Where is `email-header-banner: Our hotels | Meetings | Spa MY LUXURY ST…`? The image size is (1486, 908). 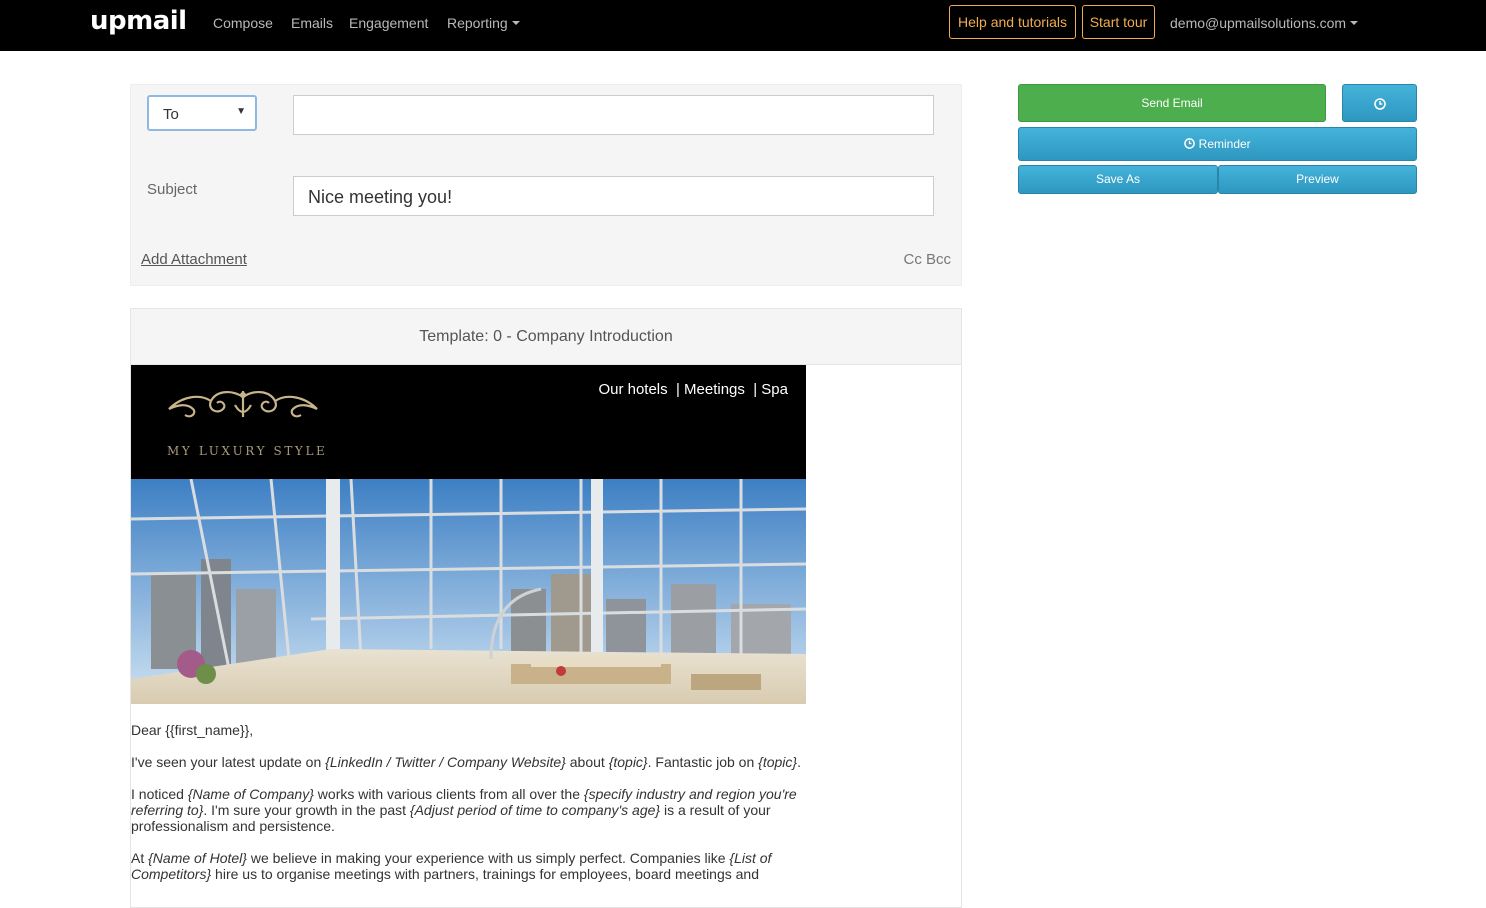 email-header-banner: Our hotels | Meetings | Spa MY LUXURY ST… is located at coordinates (468, 422).